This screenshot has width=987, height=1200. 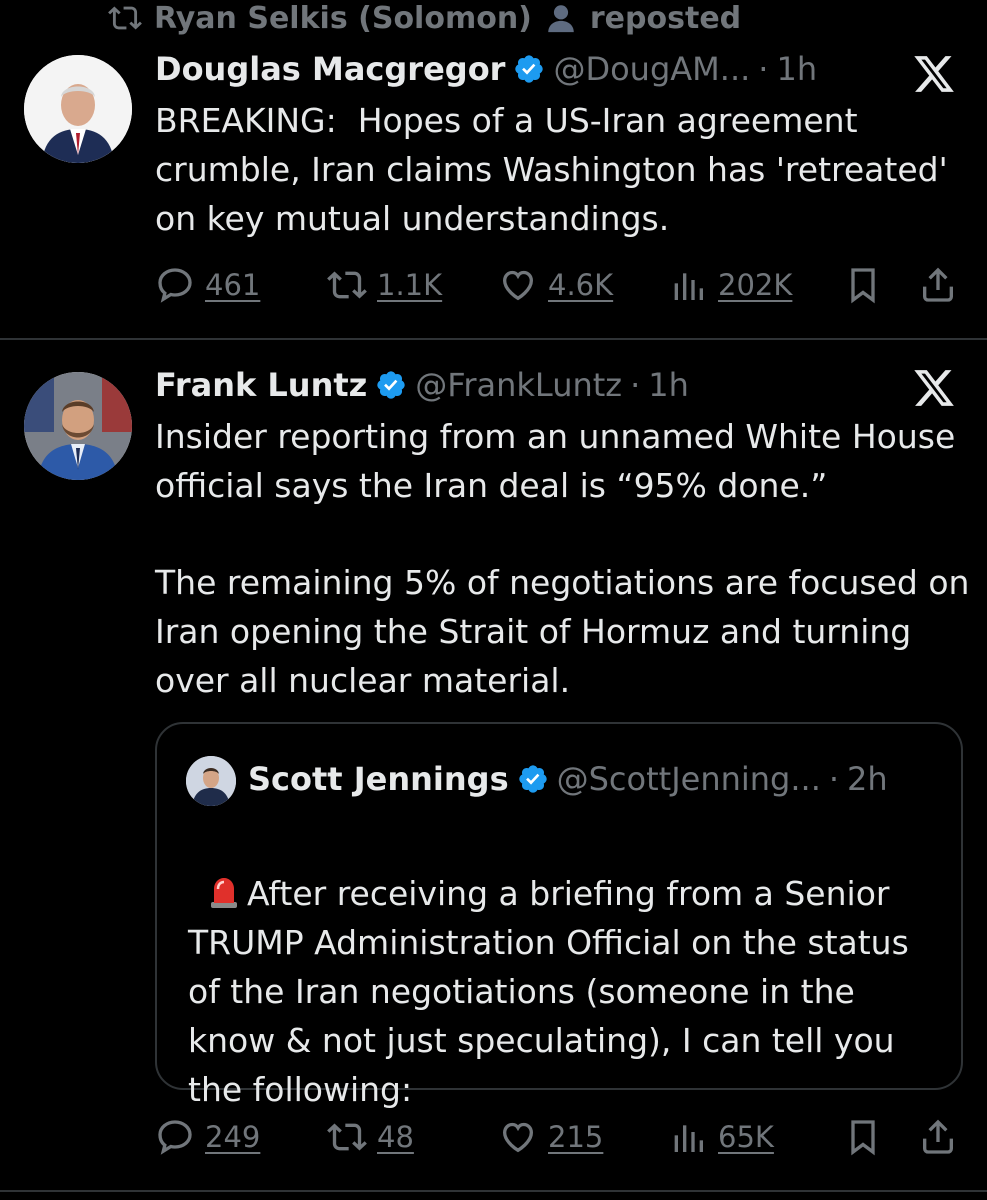 I want to click on reposter-name: Ryan Selkis (Solomon), so click(x=343, y=18).